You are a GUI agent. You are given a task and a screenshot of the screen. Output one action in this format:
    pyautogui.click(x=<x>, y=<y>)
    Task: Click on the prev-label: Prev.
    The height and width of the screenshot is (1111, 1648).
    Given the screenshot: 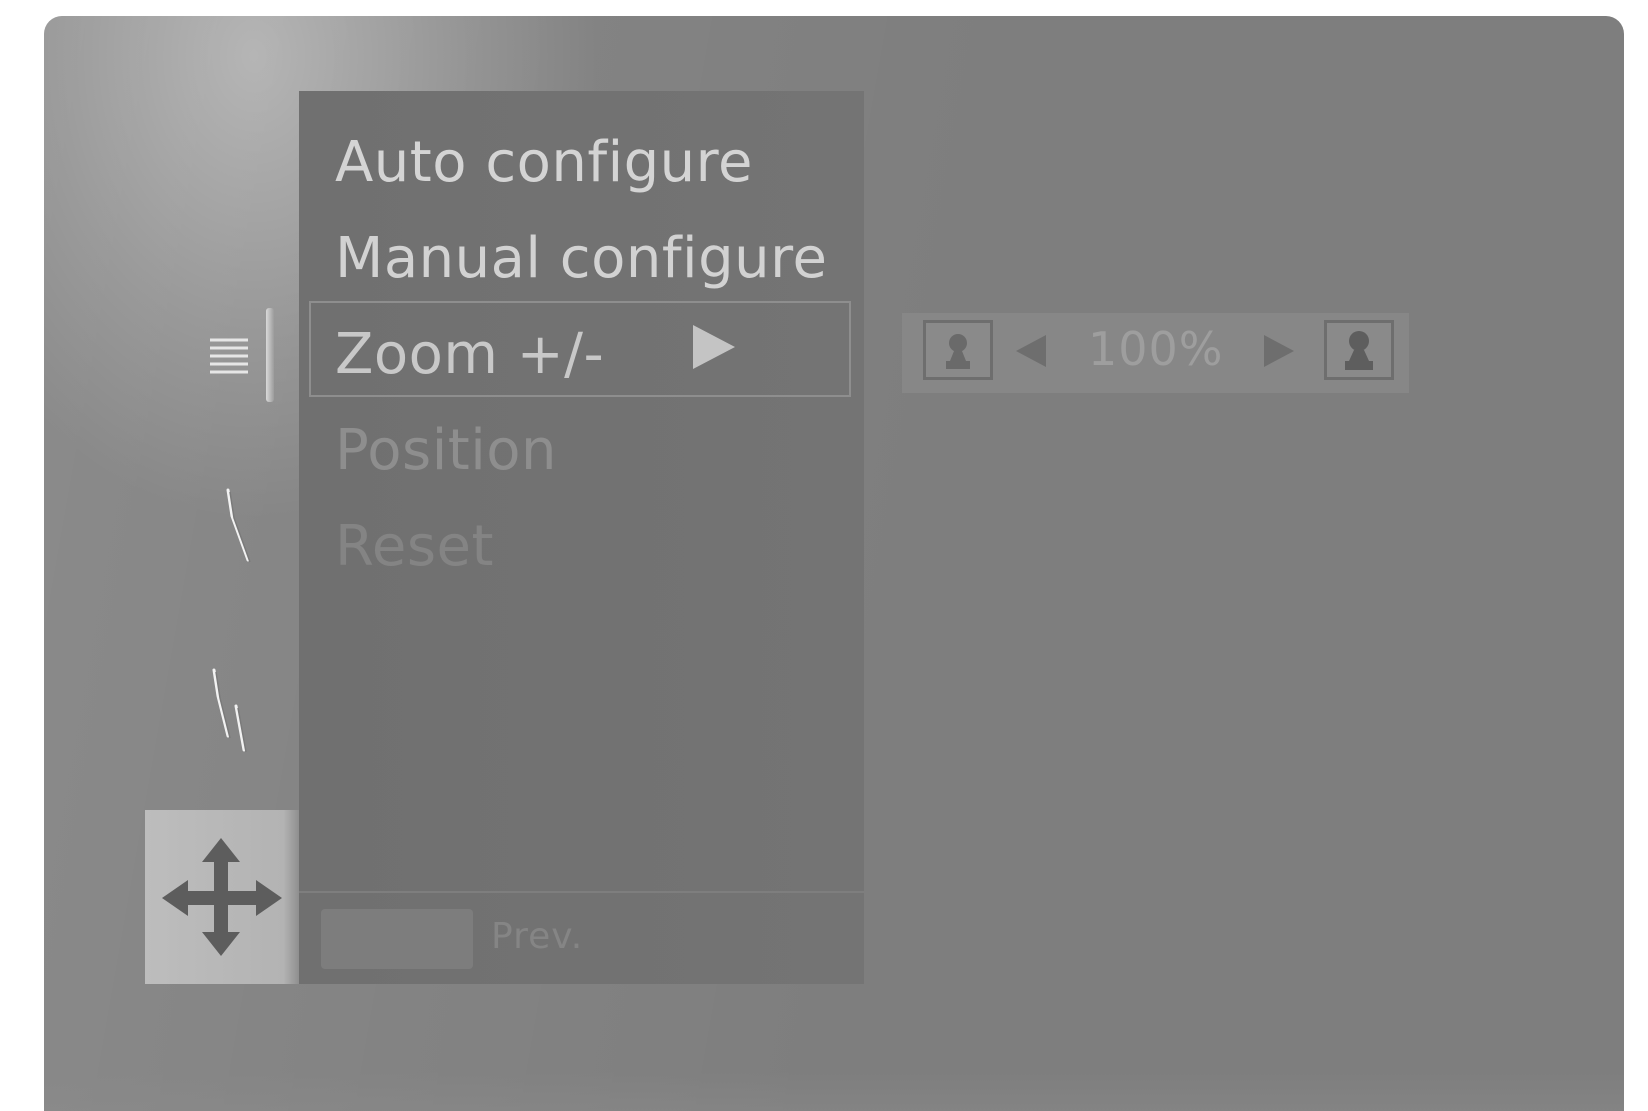 What is the action you would take?
    pyautogui.click(x=537, y=936)
    